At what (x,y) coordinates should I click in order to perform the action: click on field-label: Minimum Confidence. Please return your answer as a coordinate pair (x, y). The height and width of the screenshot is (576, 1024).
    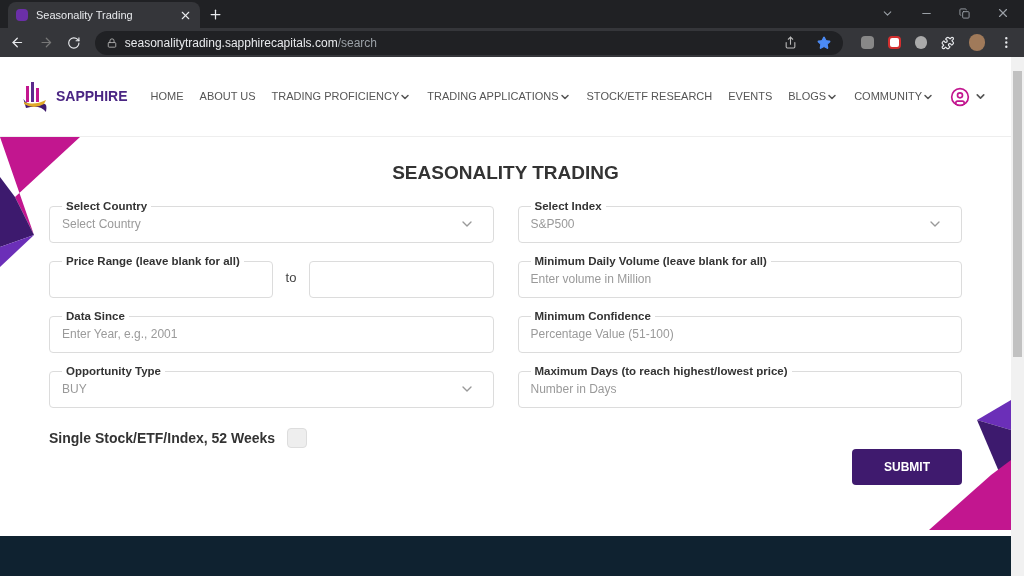
    Looking at the image, I should click on (592, 316).